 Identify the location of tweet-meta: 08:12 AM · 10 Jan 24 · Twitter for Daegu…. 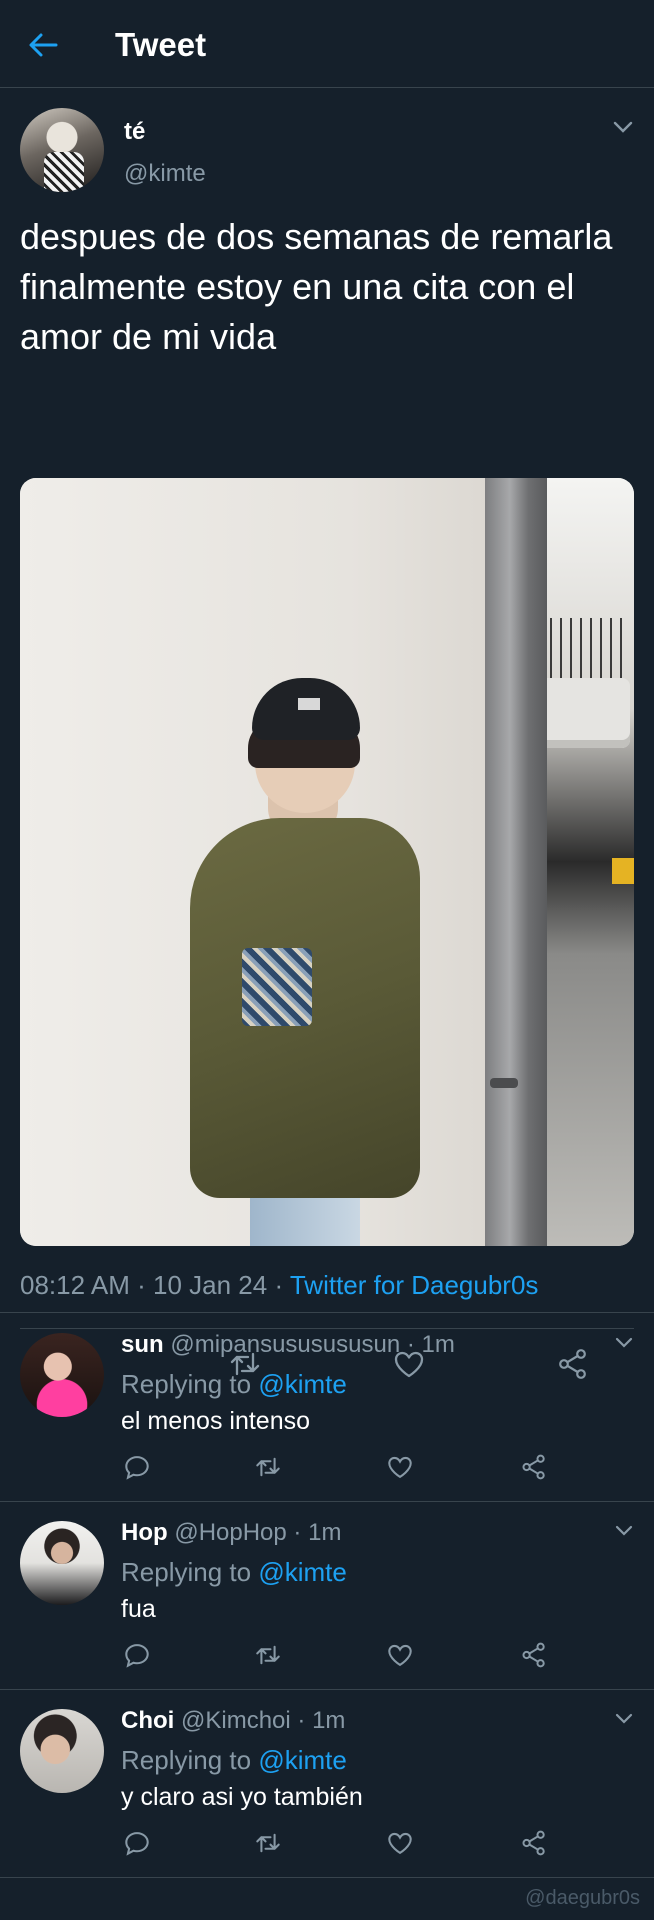
(279, 1285).